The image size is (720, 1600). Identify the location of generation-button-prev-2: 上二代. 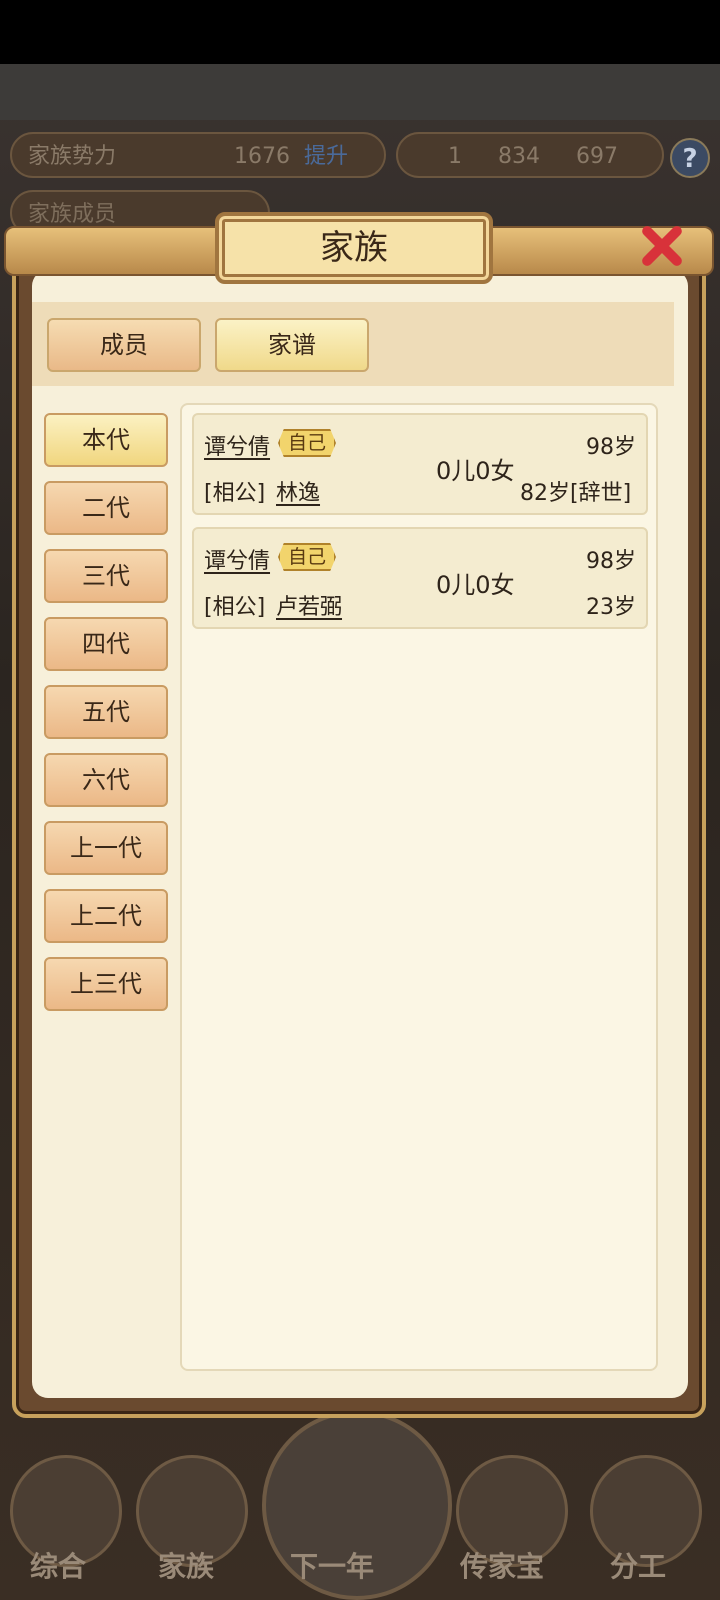
(106, 916).